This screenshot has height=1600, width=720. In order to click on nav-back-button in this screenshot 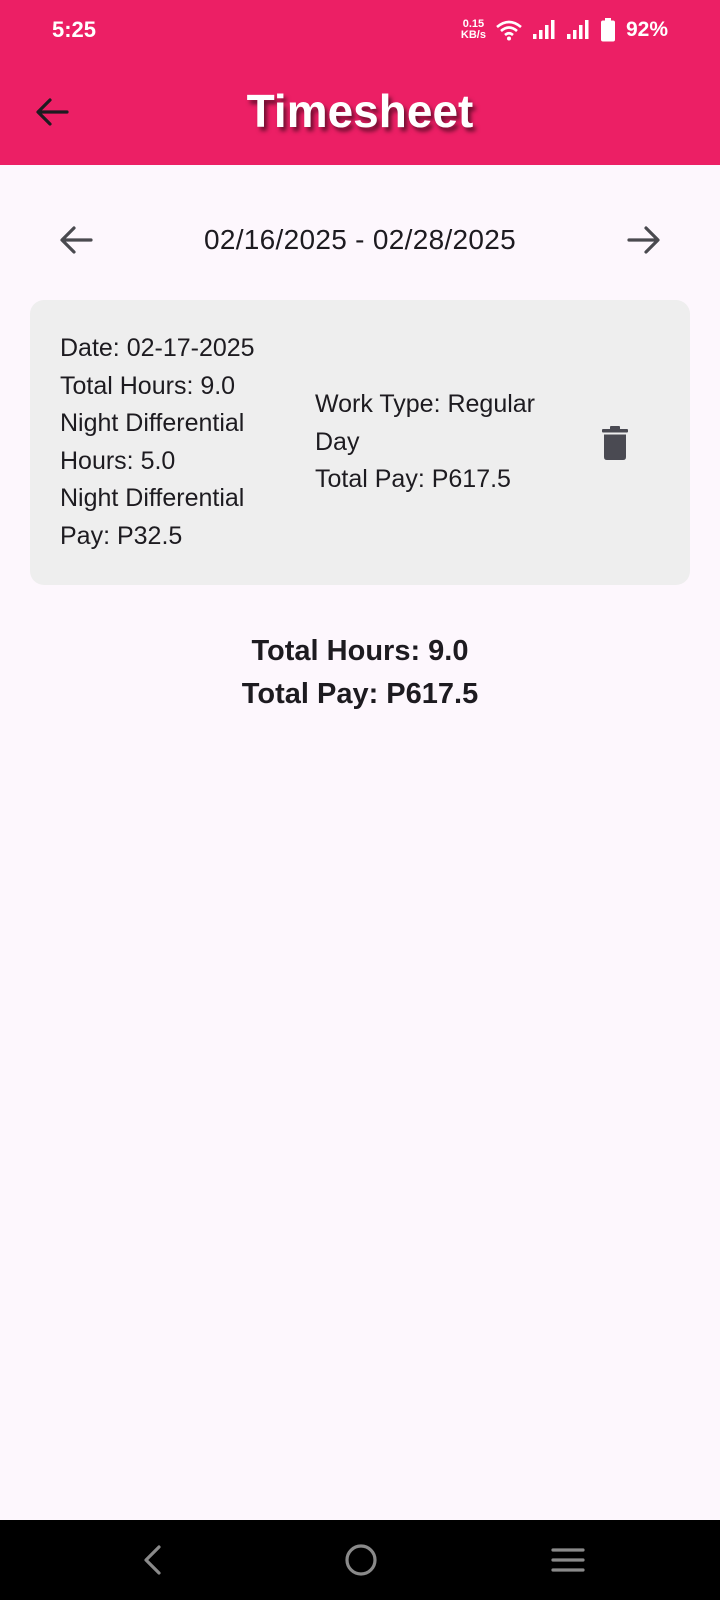, I will do `click(153, 1560)`.